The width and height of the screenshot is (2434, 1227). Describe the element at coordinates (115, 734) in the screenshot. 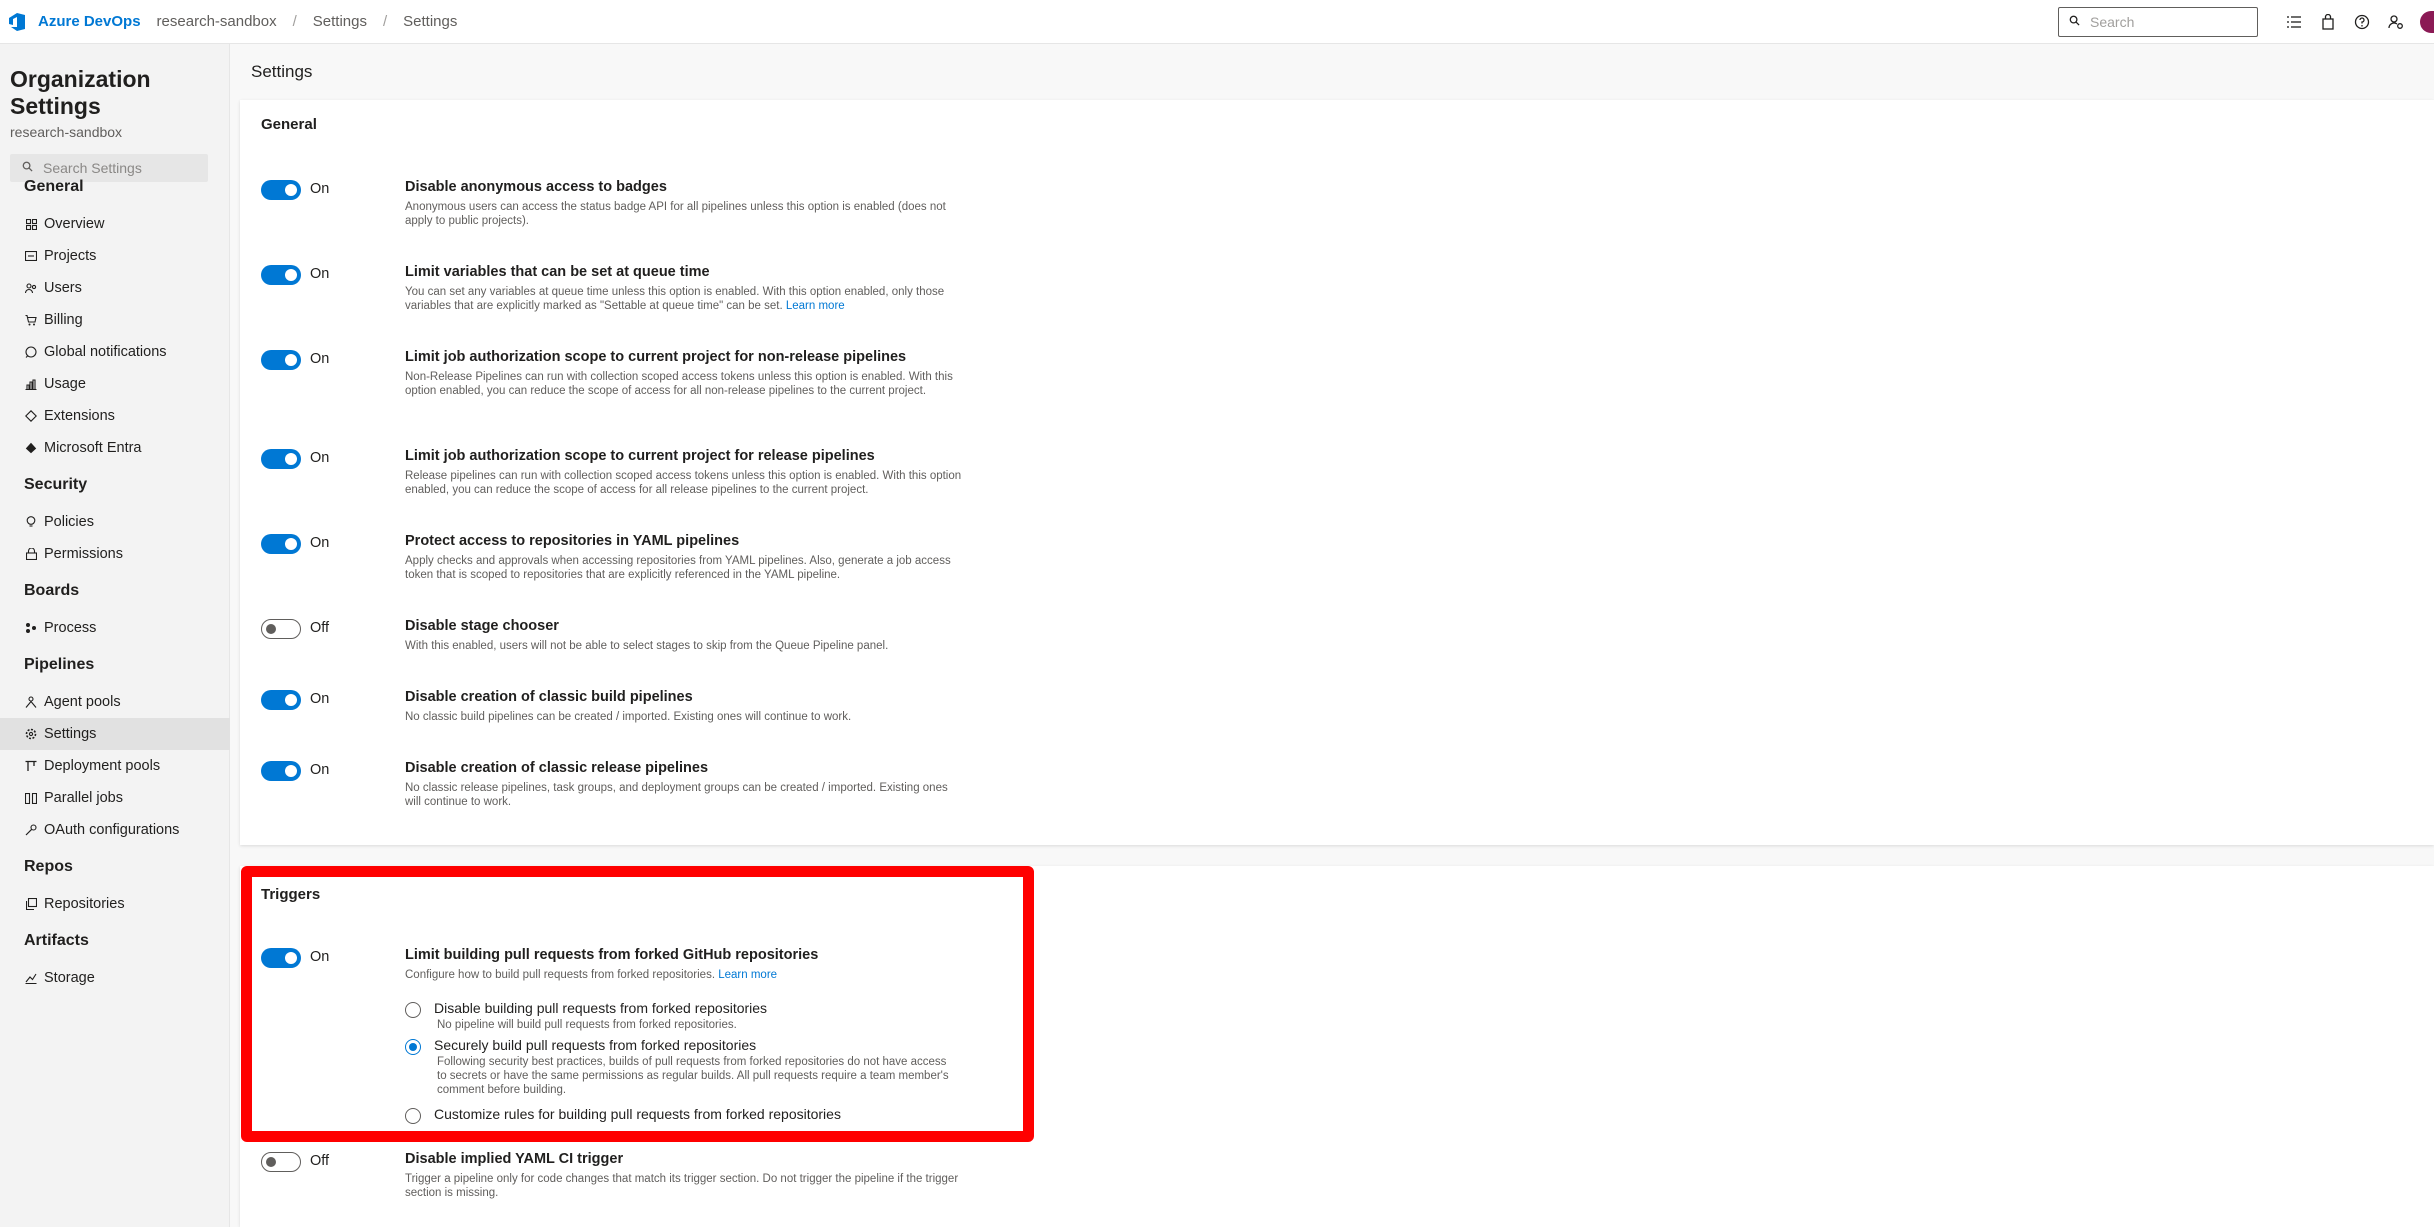

I see `sidebar-item-settings: Settings` at that location.